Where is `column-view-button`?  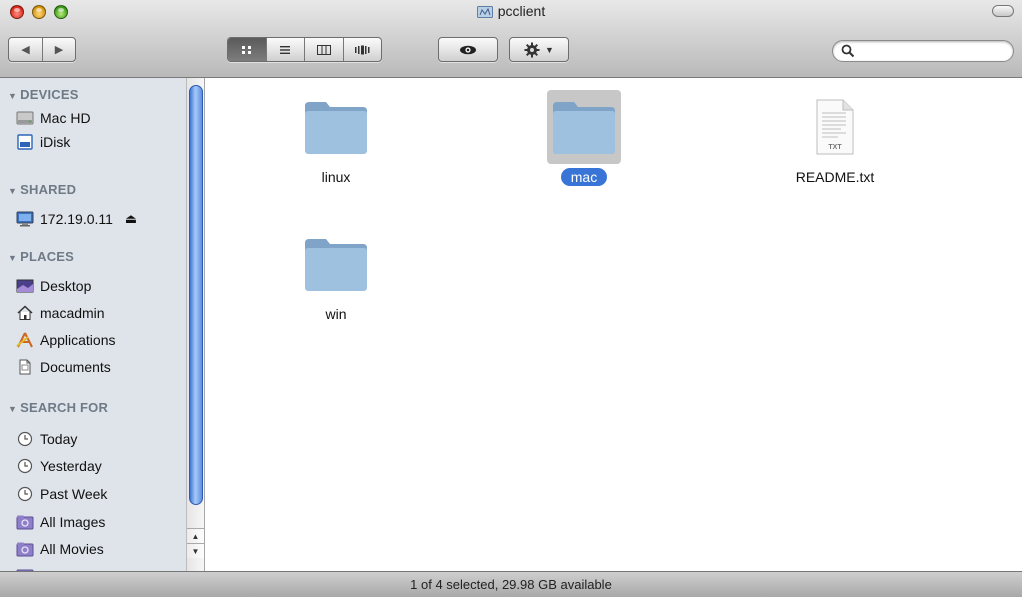 column-view-button is located at coordinates (323, 49).